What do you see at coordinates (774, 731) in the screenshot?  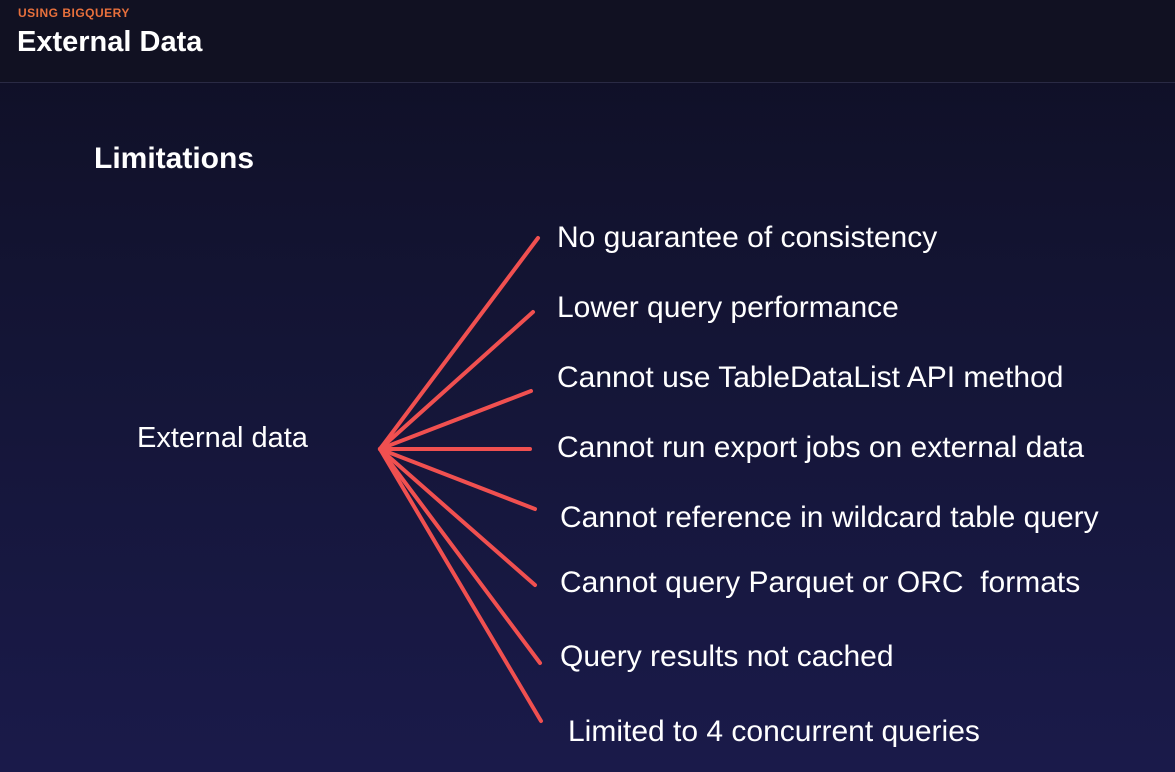 I see `limitation-item: Limited to 4 concurrent queries` at bounding box center [774, 731].